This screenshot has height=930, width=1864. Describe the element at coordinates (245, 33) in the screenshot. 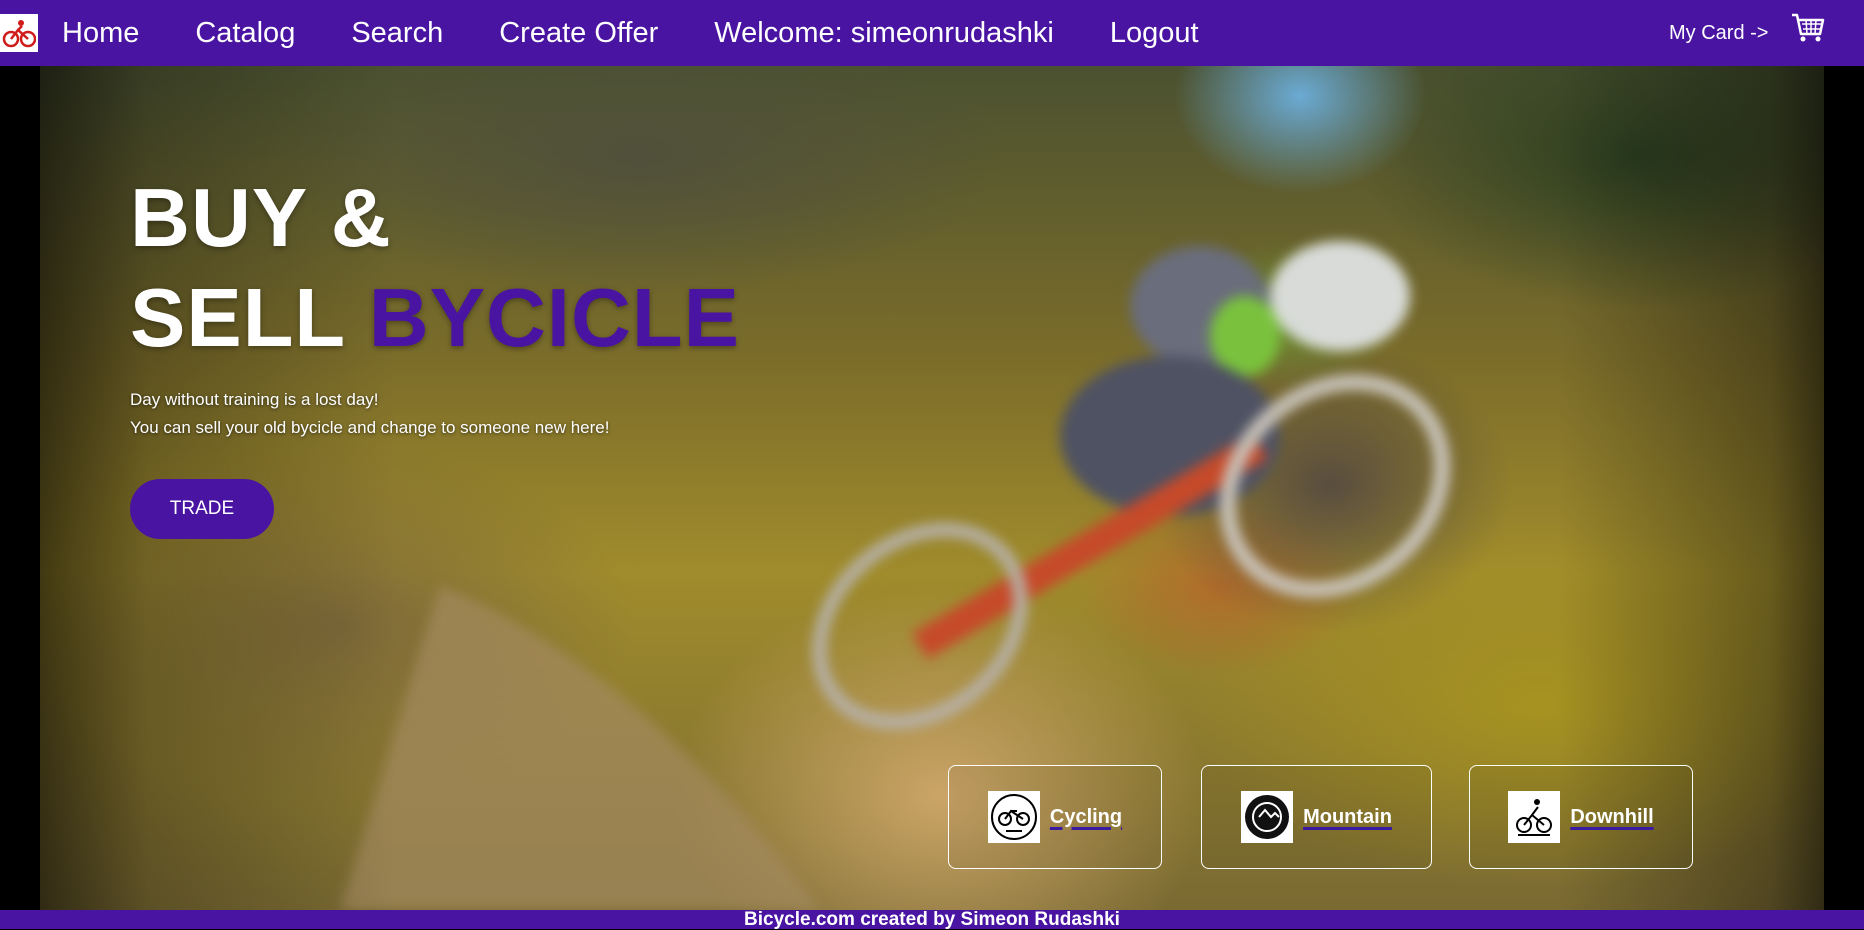

I see `nav-catalog-link: Catalog` at that location.